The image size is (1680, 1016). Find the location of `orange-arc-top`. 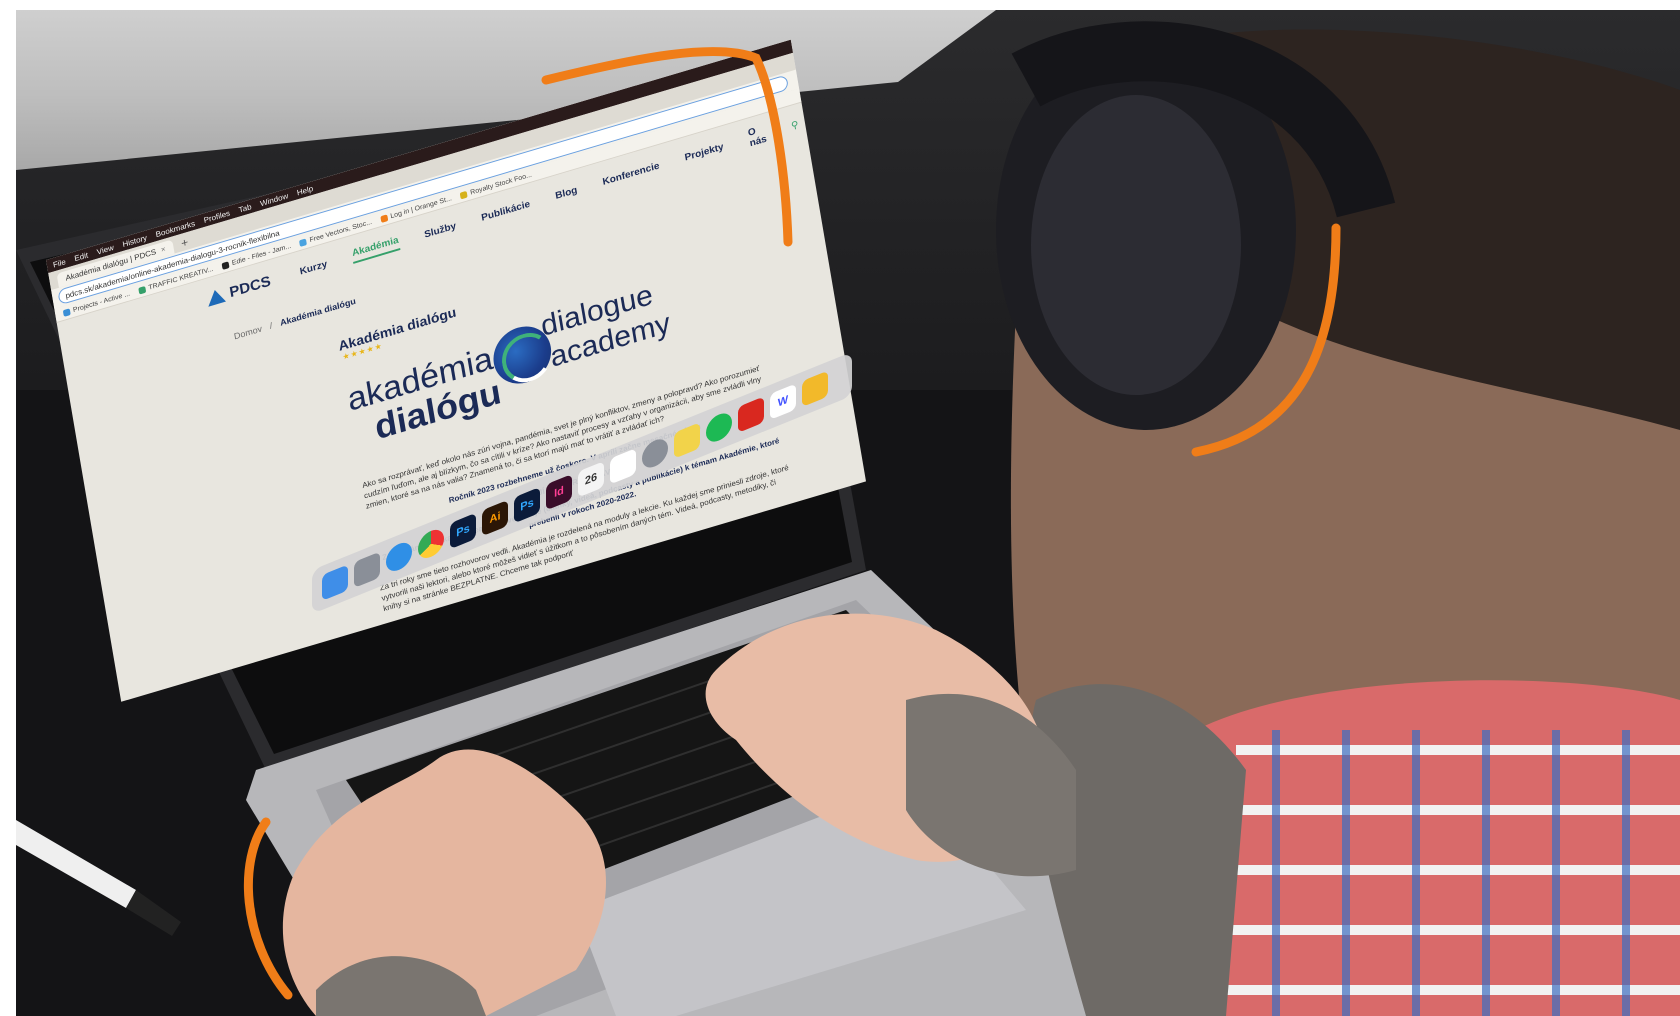

orange-arc-top is located at coordinates (667, 147).